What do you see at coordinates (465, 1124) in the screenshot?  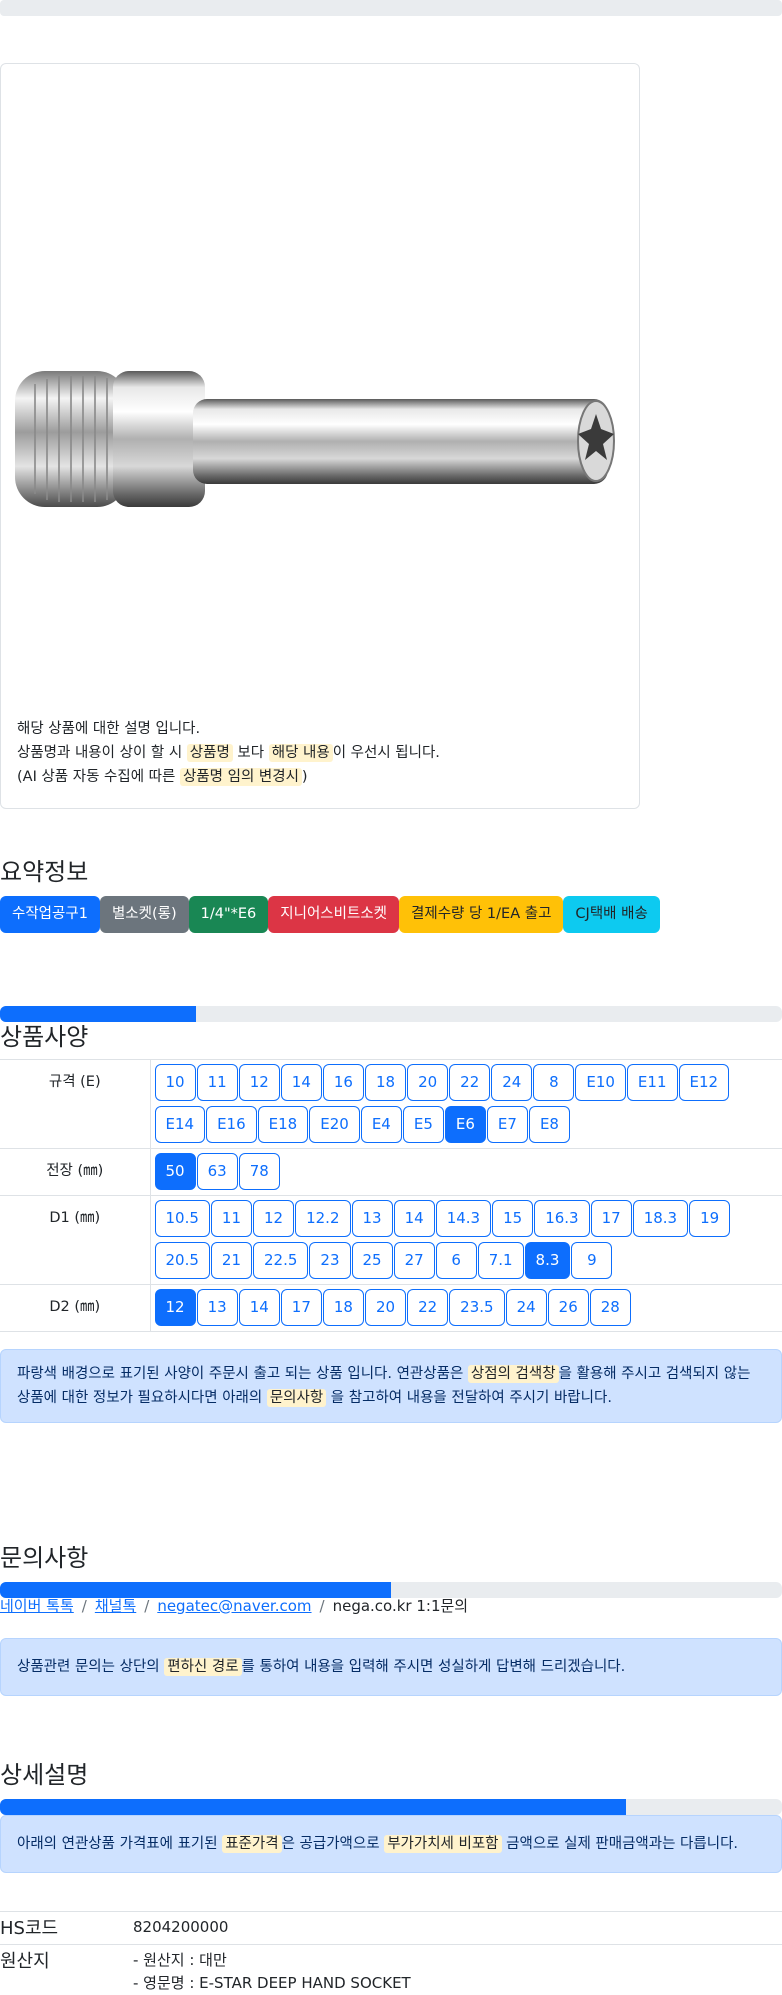 I see `spec-option-button: E6` at bounding box center [465, 1124].